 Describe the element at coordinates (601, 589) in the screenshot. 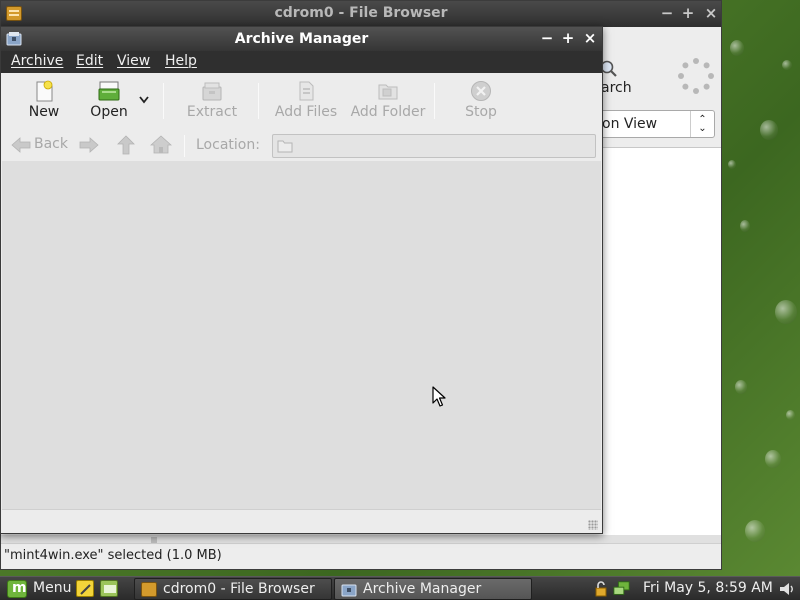

I see `update-manager-lock-icon` at that location.